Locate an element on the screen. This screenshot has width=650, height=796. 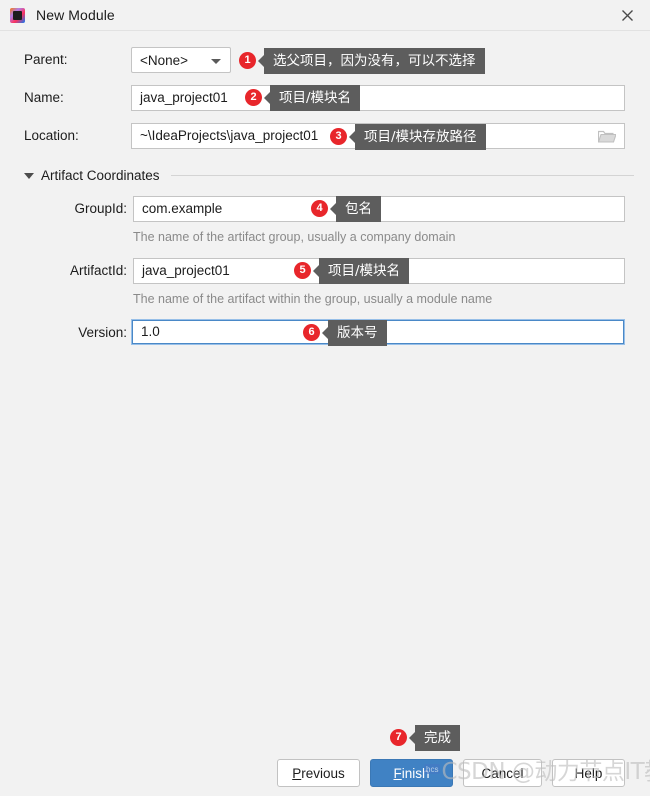
location-label: Location: is located at coordinates (51, 135).